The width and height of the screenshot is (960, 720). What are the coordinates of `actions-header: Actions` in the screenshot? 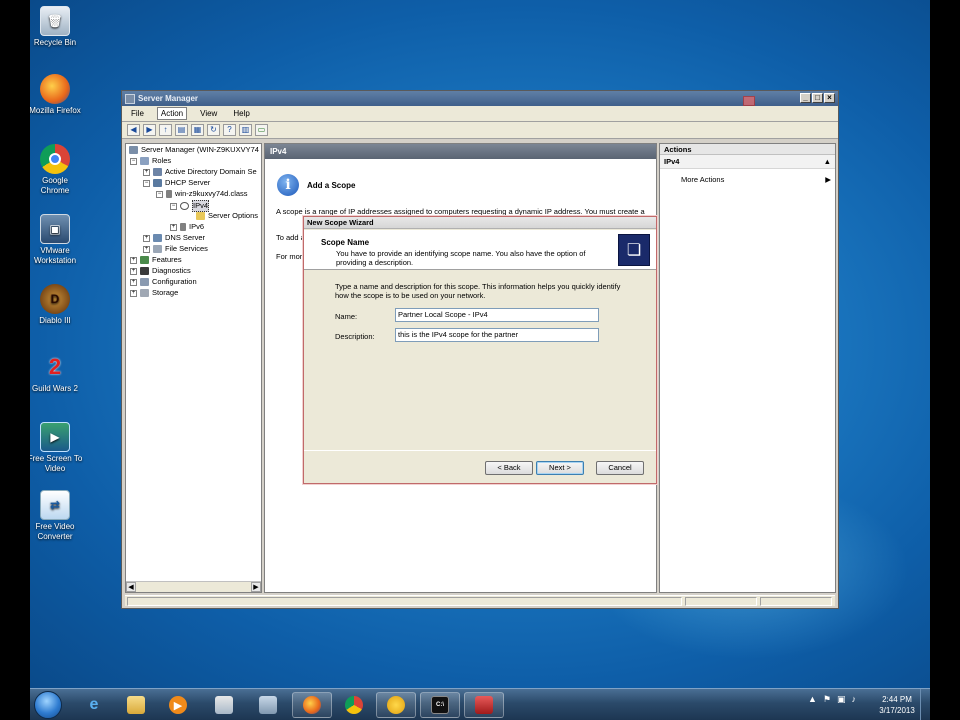 It's located at (747, 149).